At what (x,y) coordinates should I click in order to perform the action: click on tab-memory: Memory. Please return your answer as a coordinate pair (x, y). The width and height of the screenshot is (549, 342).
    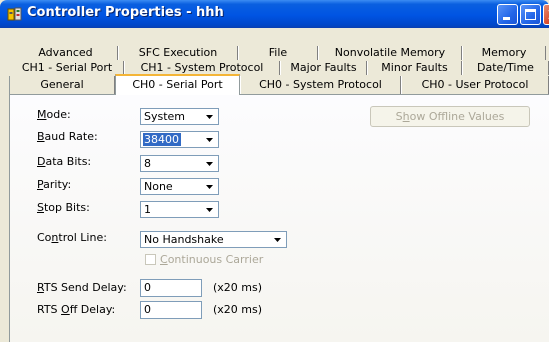
    Looking at the image, I should click on (504, 53).